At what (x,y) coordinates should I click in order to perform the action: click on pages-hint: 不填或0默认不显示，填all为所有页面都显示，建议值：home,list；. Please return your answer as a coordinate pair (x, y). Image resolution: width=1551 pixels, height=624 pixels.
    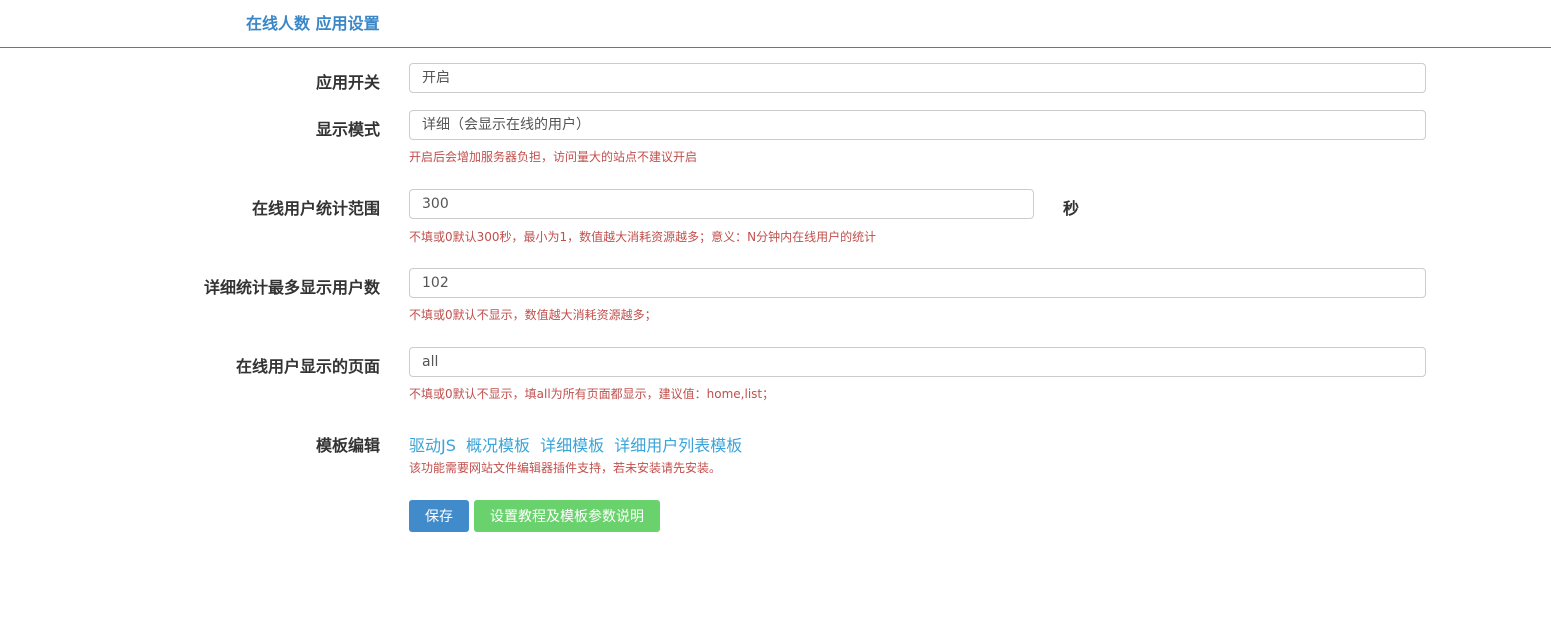
    Looking at the image, I should click on (592, 394).